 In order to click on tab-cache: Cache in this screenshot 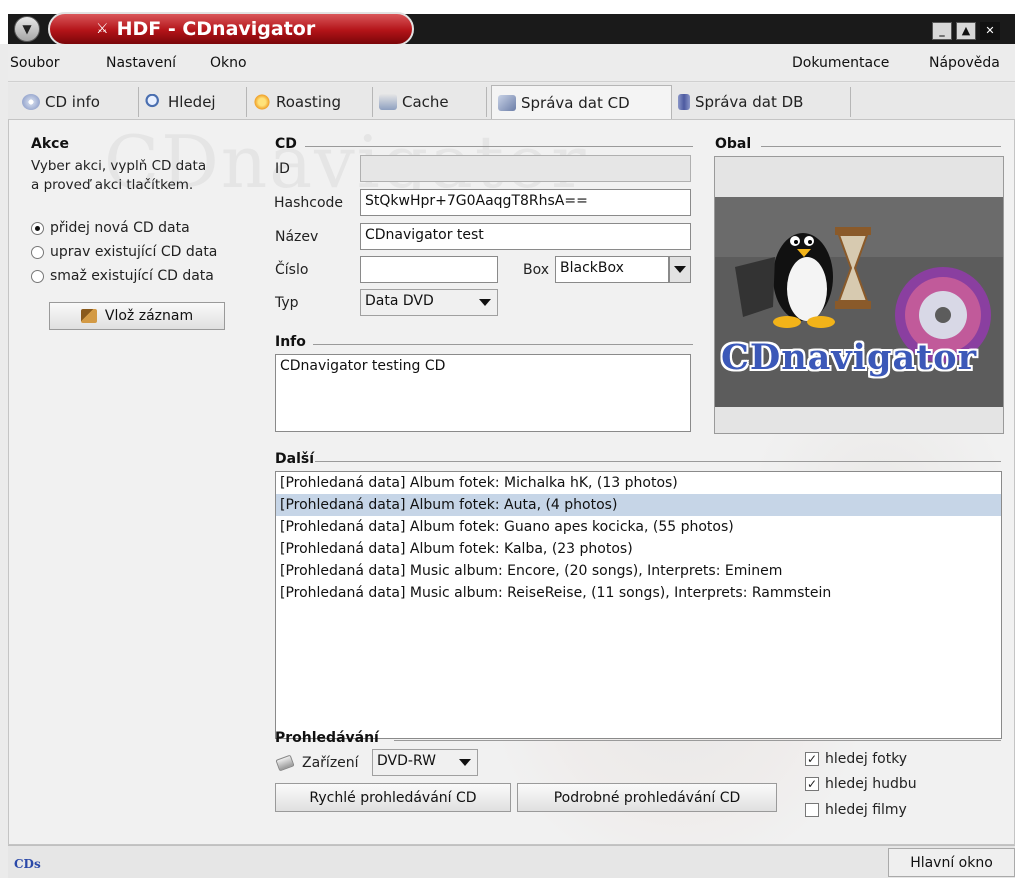, I will do `click(433, 102)`.